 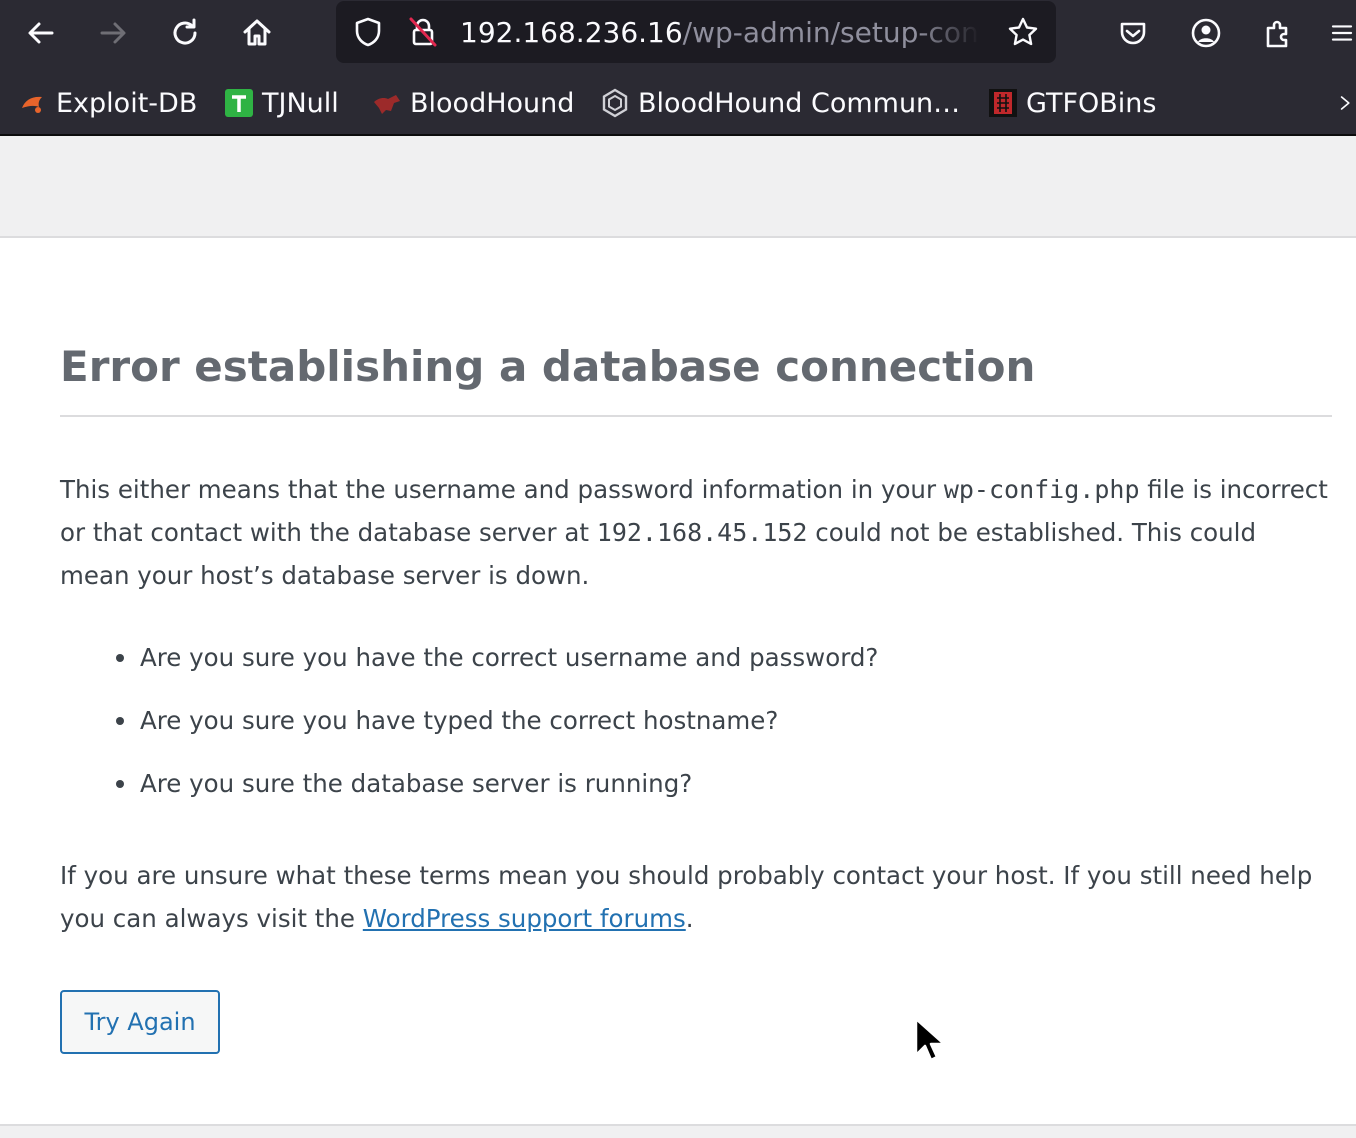 I want to click on account-button, so click(x=1206, y=33).